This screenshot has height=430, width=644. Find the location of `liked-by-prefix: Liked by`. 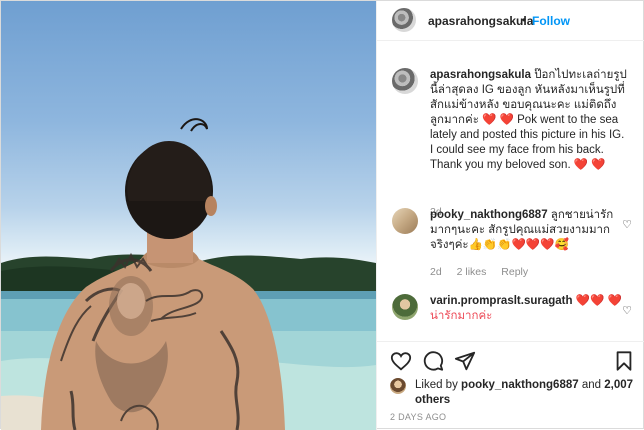

liked-by-prefix: Liked by is located at coordinates (436, 385).